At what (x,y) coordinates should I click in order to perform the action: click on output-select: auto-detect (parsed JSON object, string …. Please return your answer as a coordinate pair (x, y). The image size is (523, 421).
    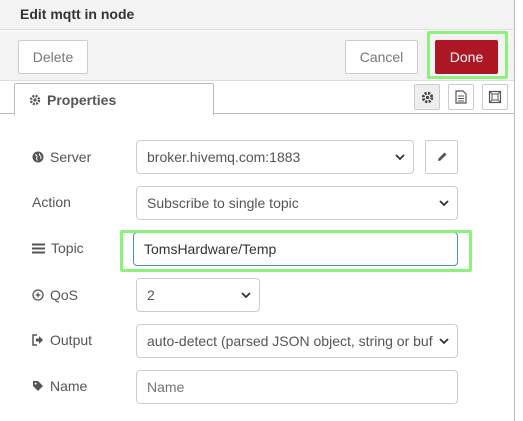
    Looking at the image, I should click on (297, 341).